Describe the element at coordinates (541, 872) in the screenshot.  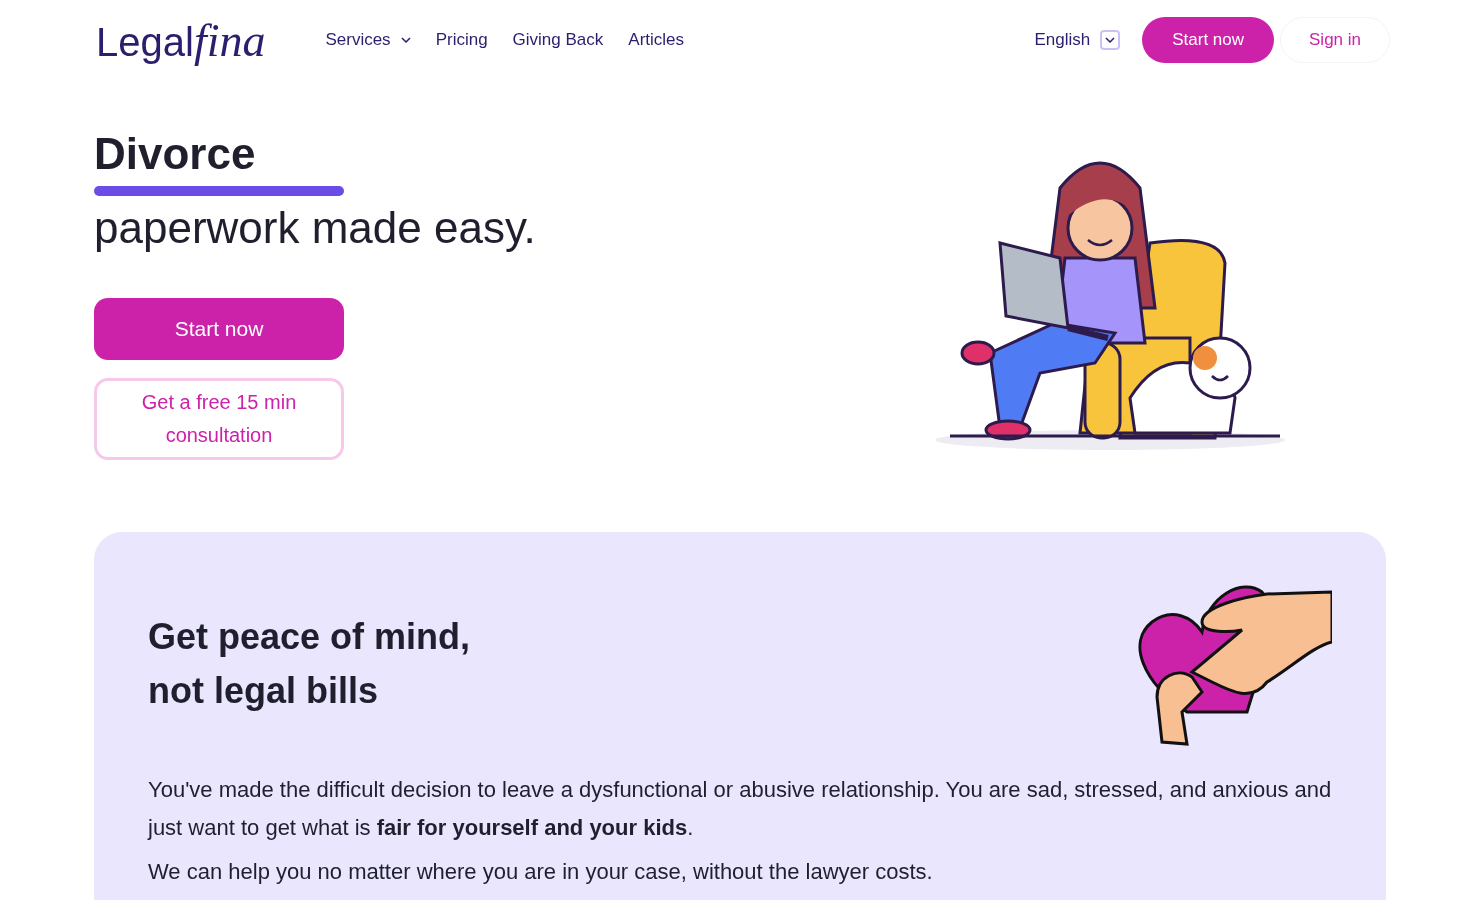
I see `body-paragraph: We can help you no matter where you are in your case, without the lawyer costs.` at that location.